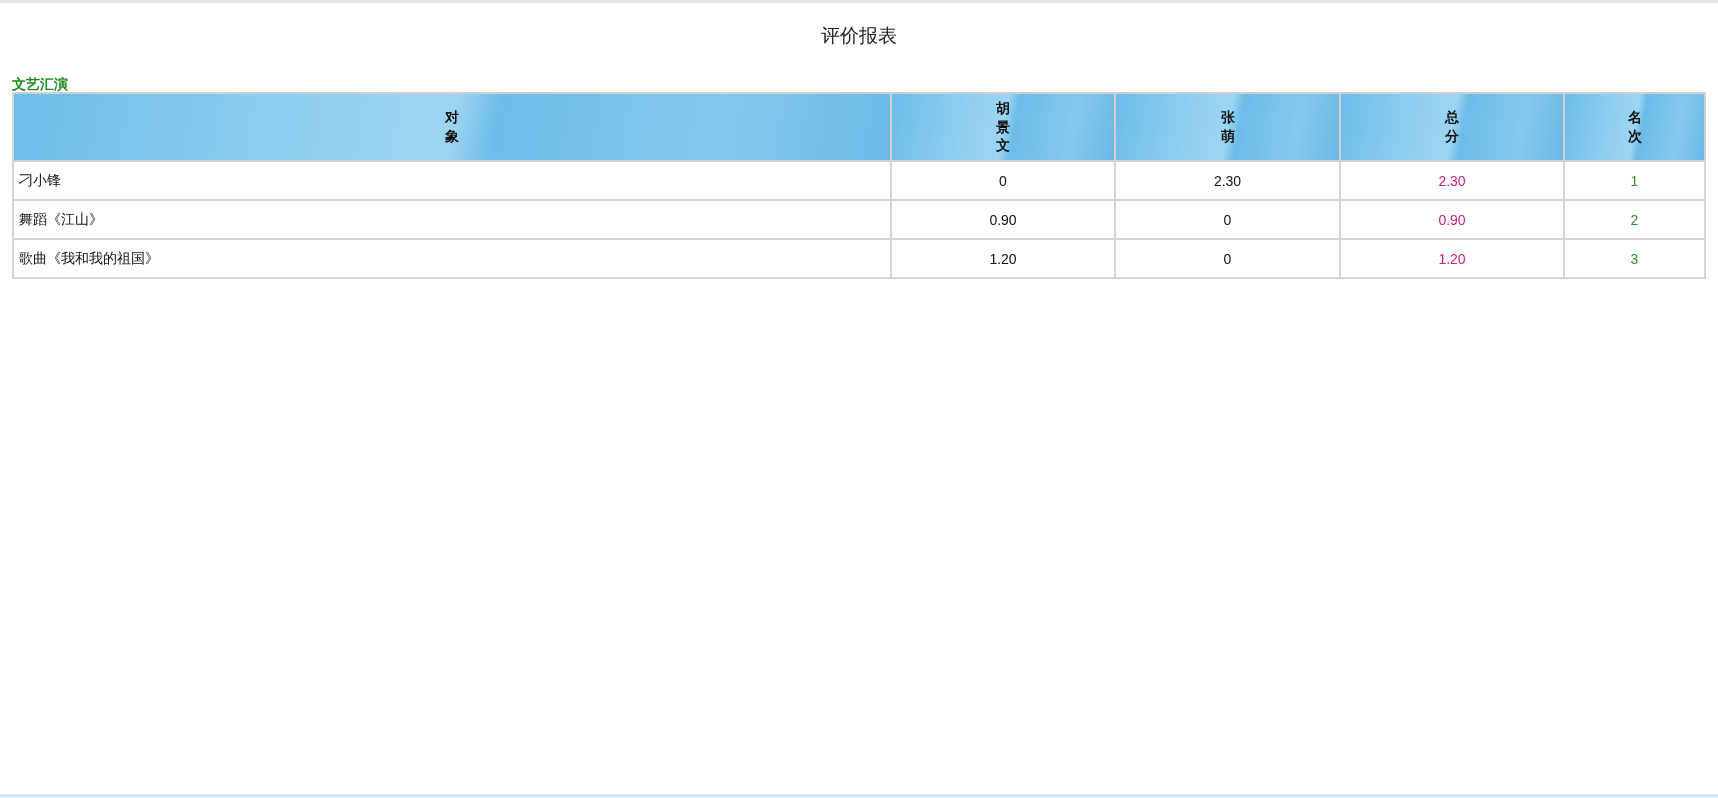 The height and width of the screenshot is (798, 1718). I want to click on table-cell: 歌曲《我和我的祖国》, so click(452, 258).